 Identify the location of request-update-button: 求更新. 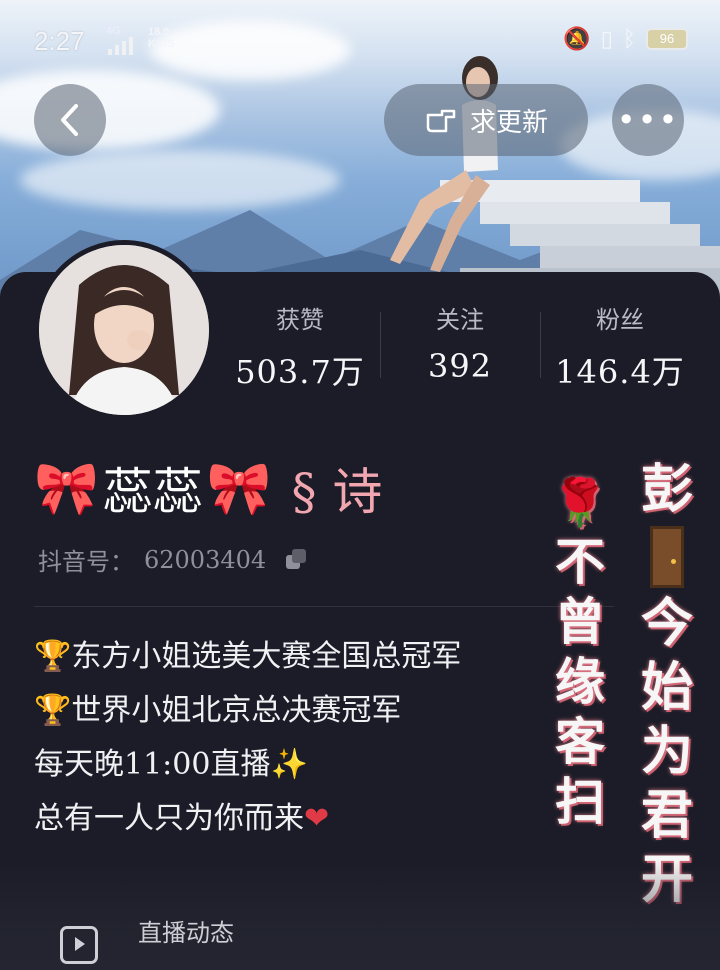
(486, 120).